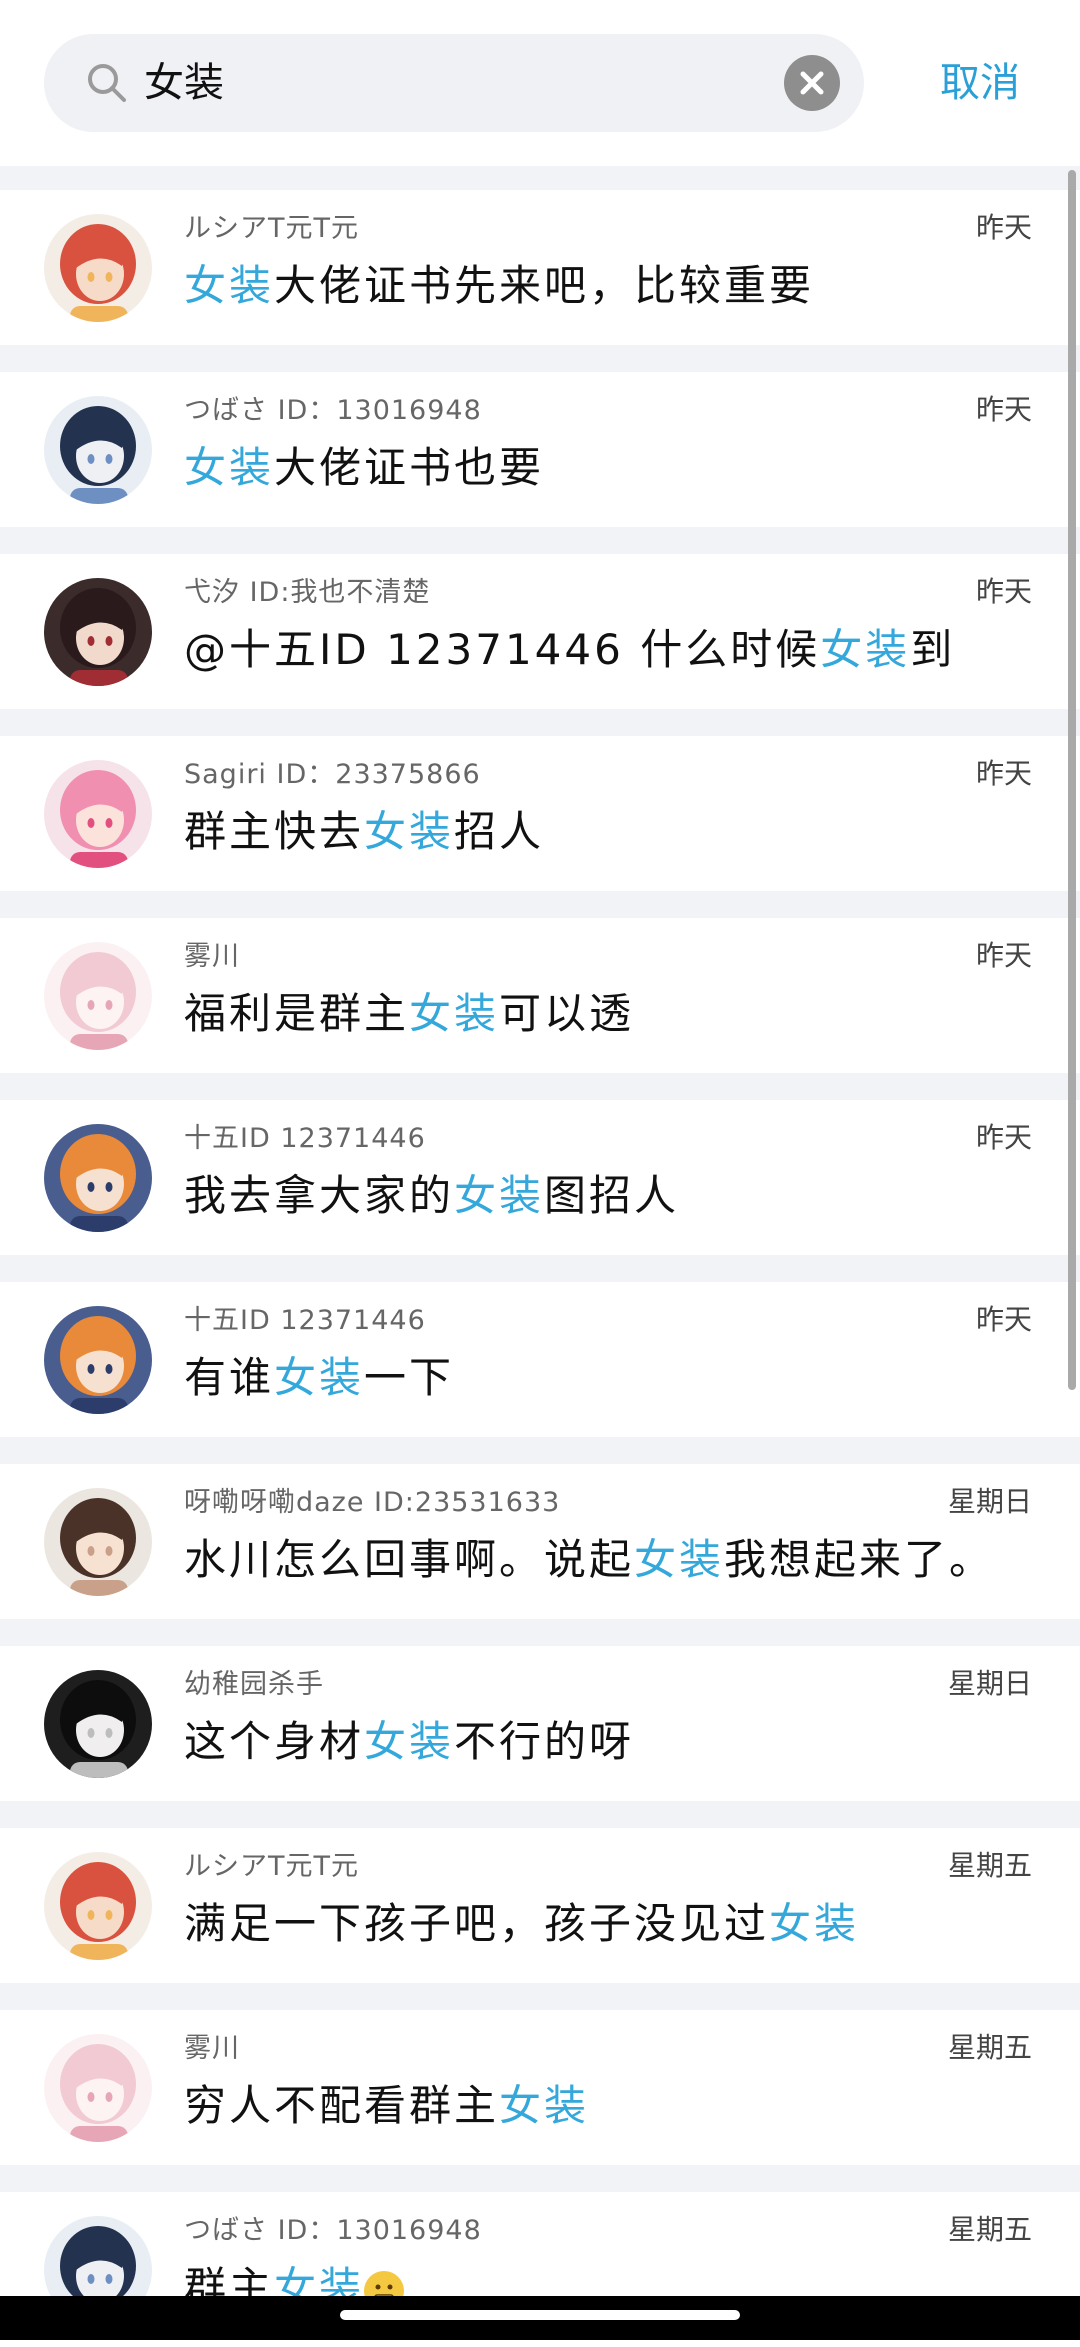 This screenshot has height=2347, width=1080. Describe the element at coordinates (409, 467) in the screenshot. I see `message-text-after: 大佬证书也要` at that location.